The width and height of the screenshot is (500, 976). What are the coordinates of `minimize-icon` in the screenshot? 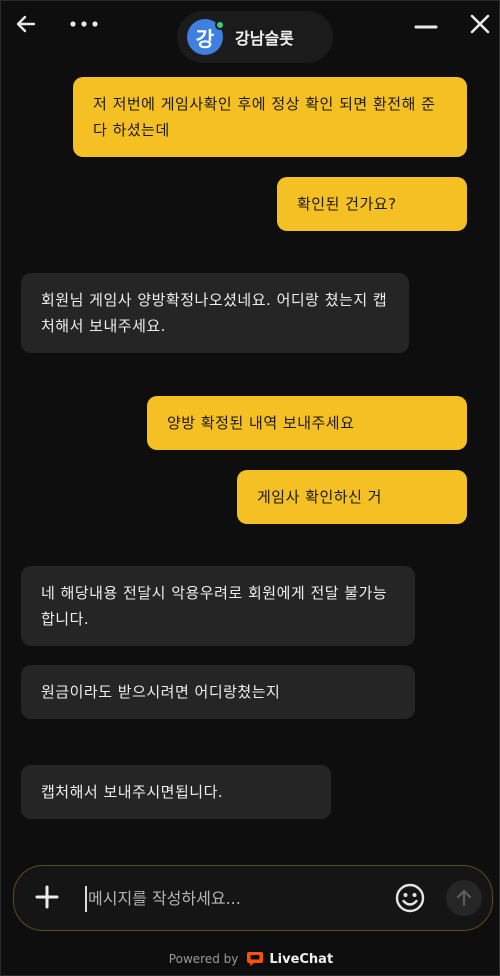 It's located at (426, 27).